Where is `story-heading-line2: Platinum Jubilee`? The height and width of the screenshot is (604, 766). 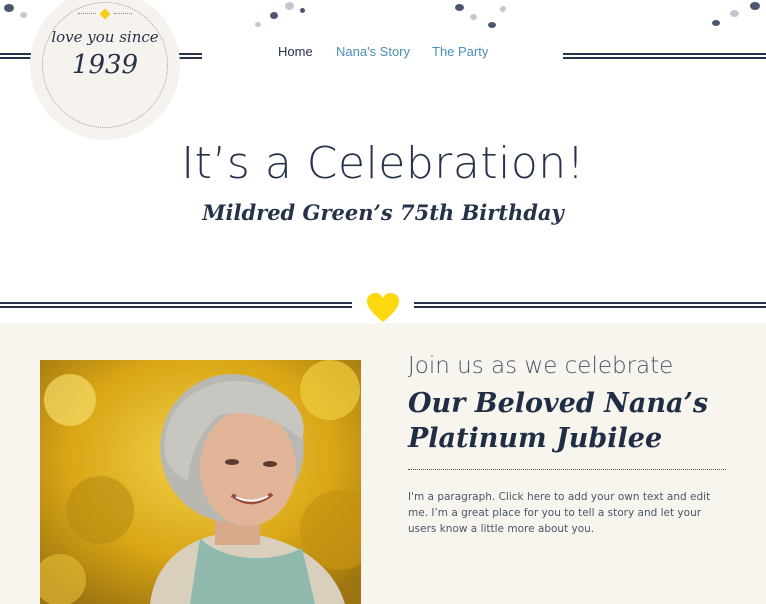
story-heading-line2: Platinum Jubilee is located at coordinates (535, 438).